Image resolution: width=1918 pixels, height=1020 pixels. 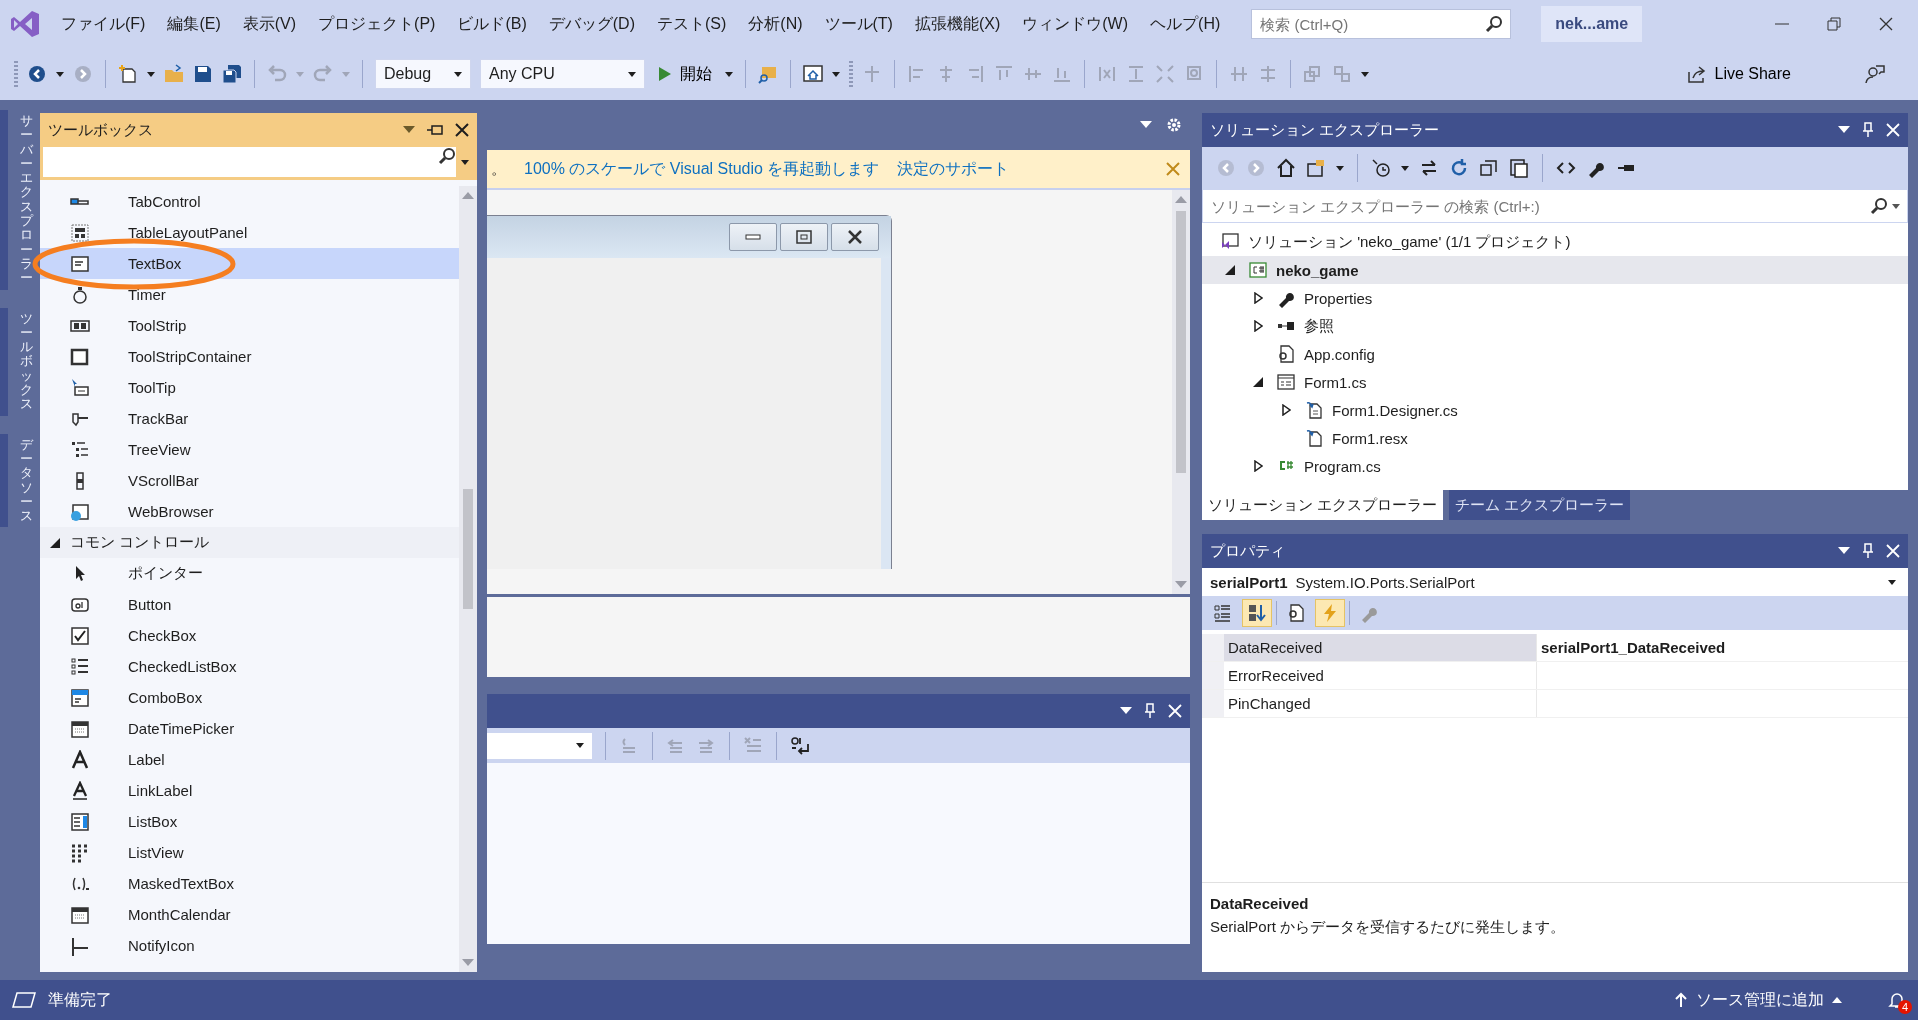 I want to click on sync-arrows-icon, so click(x=1429, y=168).